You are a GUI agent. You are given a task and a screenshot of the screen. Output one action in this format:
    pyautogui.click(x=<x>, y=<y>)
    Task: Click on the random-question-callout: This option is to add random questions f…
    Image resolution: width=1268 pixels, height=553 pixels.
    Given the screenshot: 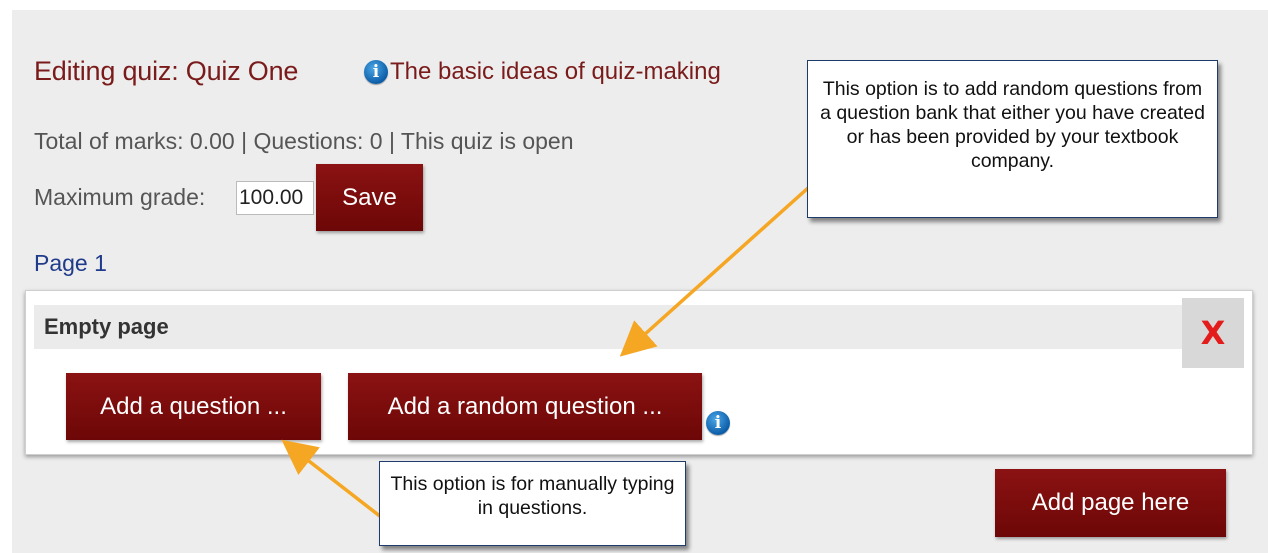 What is the action you would take?
    pyautogui.click(x=1012, y=139)
    